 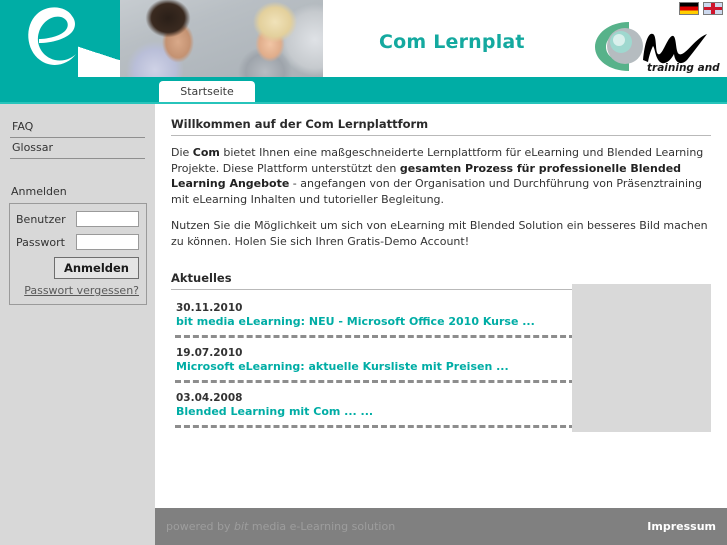 I want to click on language-switcher, so click(x=701, y=8).